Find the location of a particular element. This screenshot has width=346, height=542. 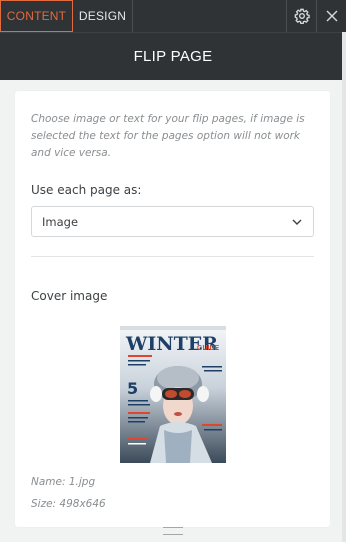

magazine-number: 5 is located at coordinates (132, 388).